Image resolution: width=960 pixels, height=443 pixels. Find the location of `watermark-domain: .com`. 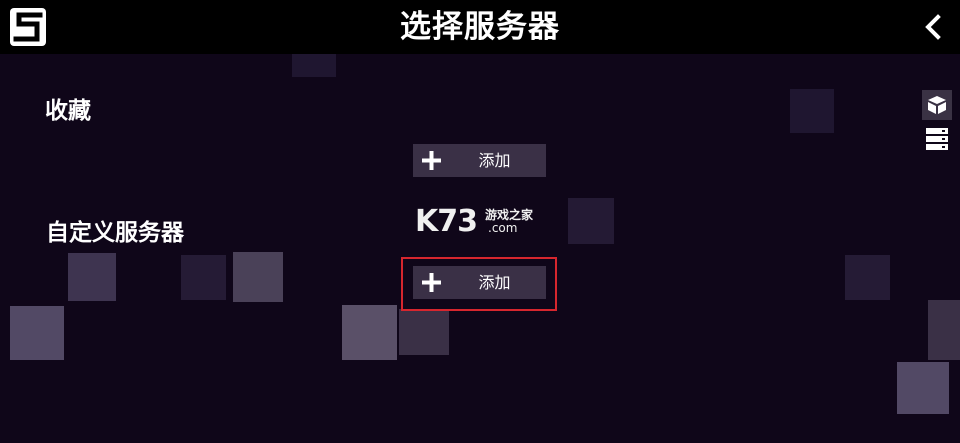

watermark-domain: .com is located at coordinates (503, 228).